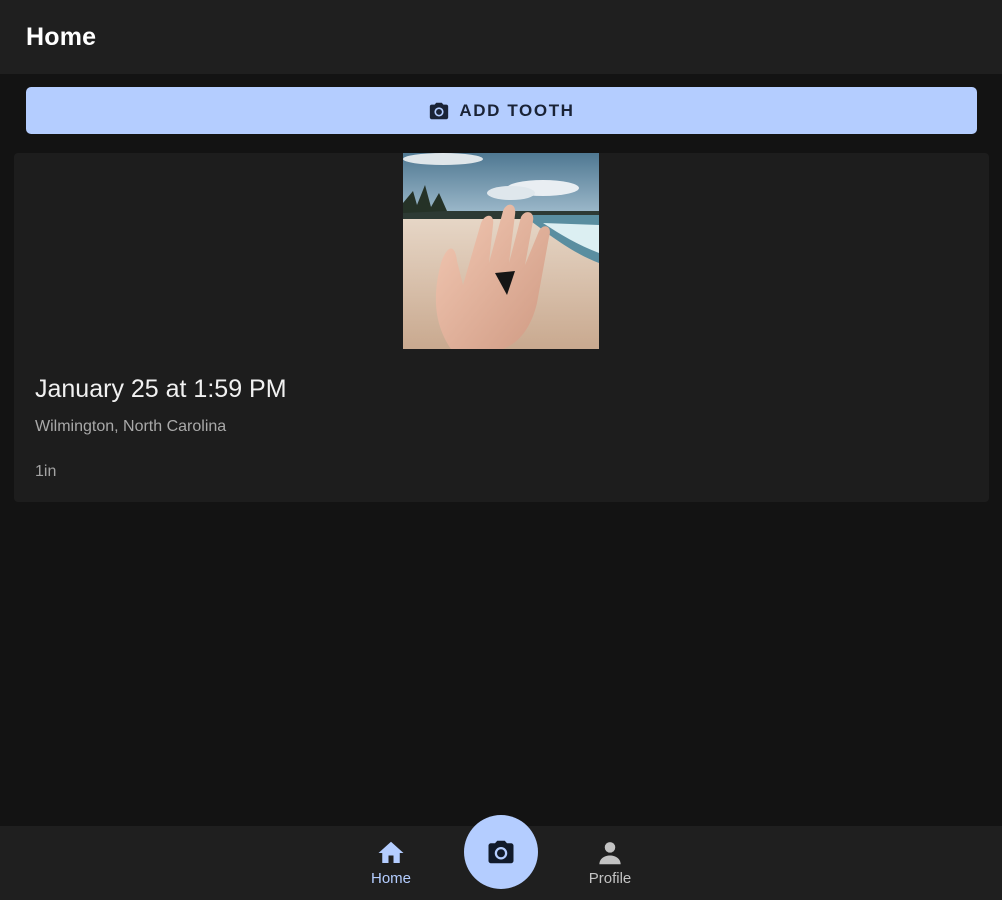  Describe the element at coordinates (61, 36) in the screenshot. I see `page-title: Home` at that location.